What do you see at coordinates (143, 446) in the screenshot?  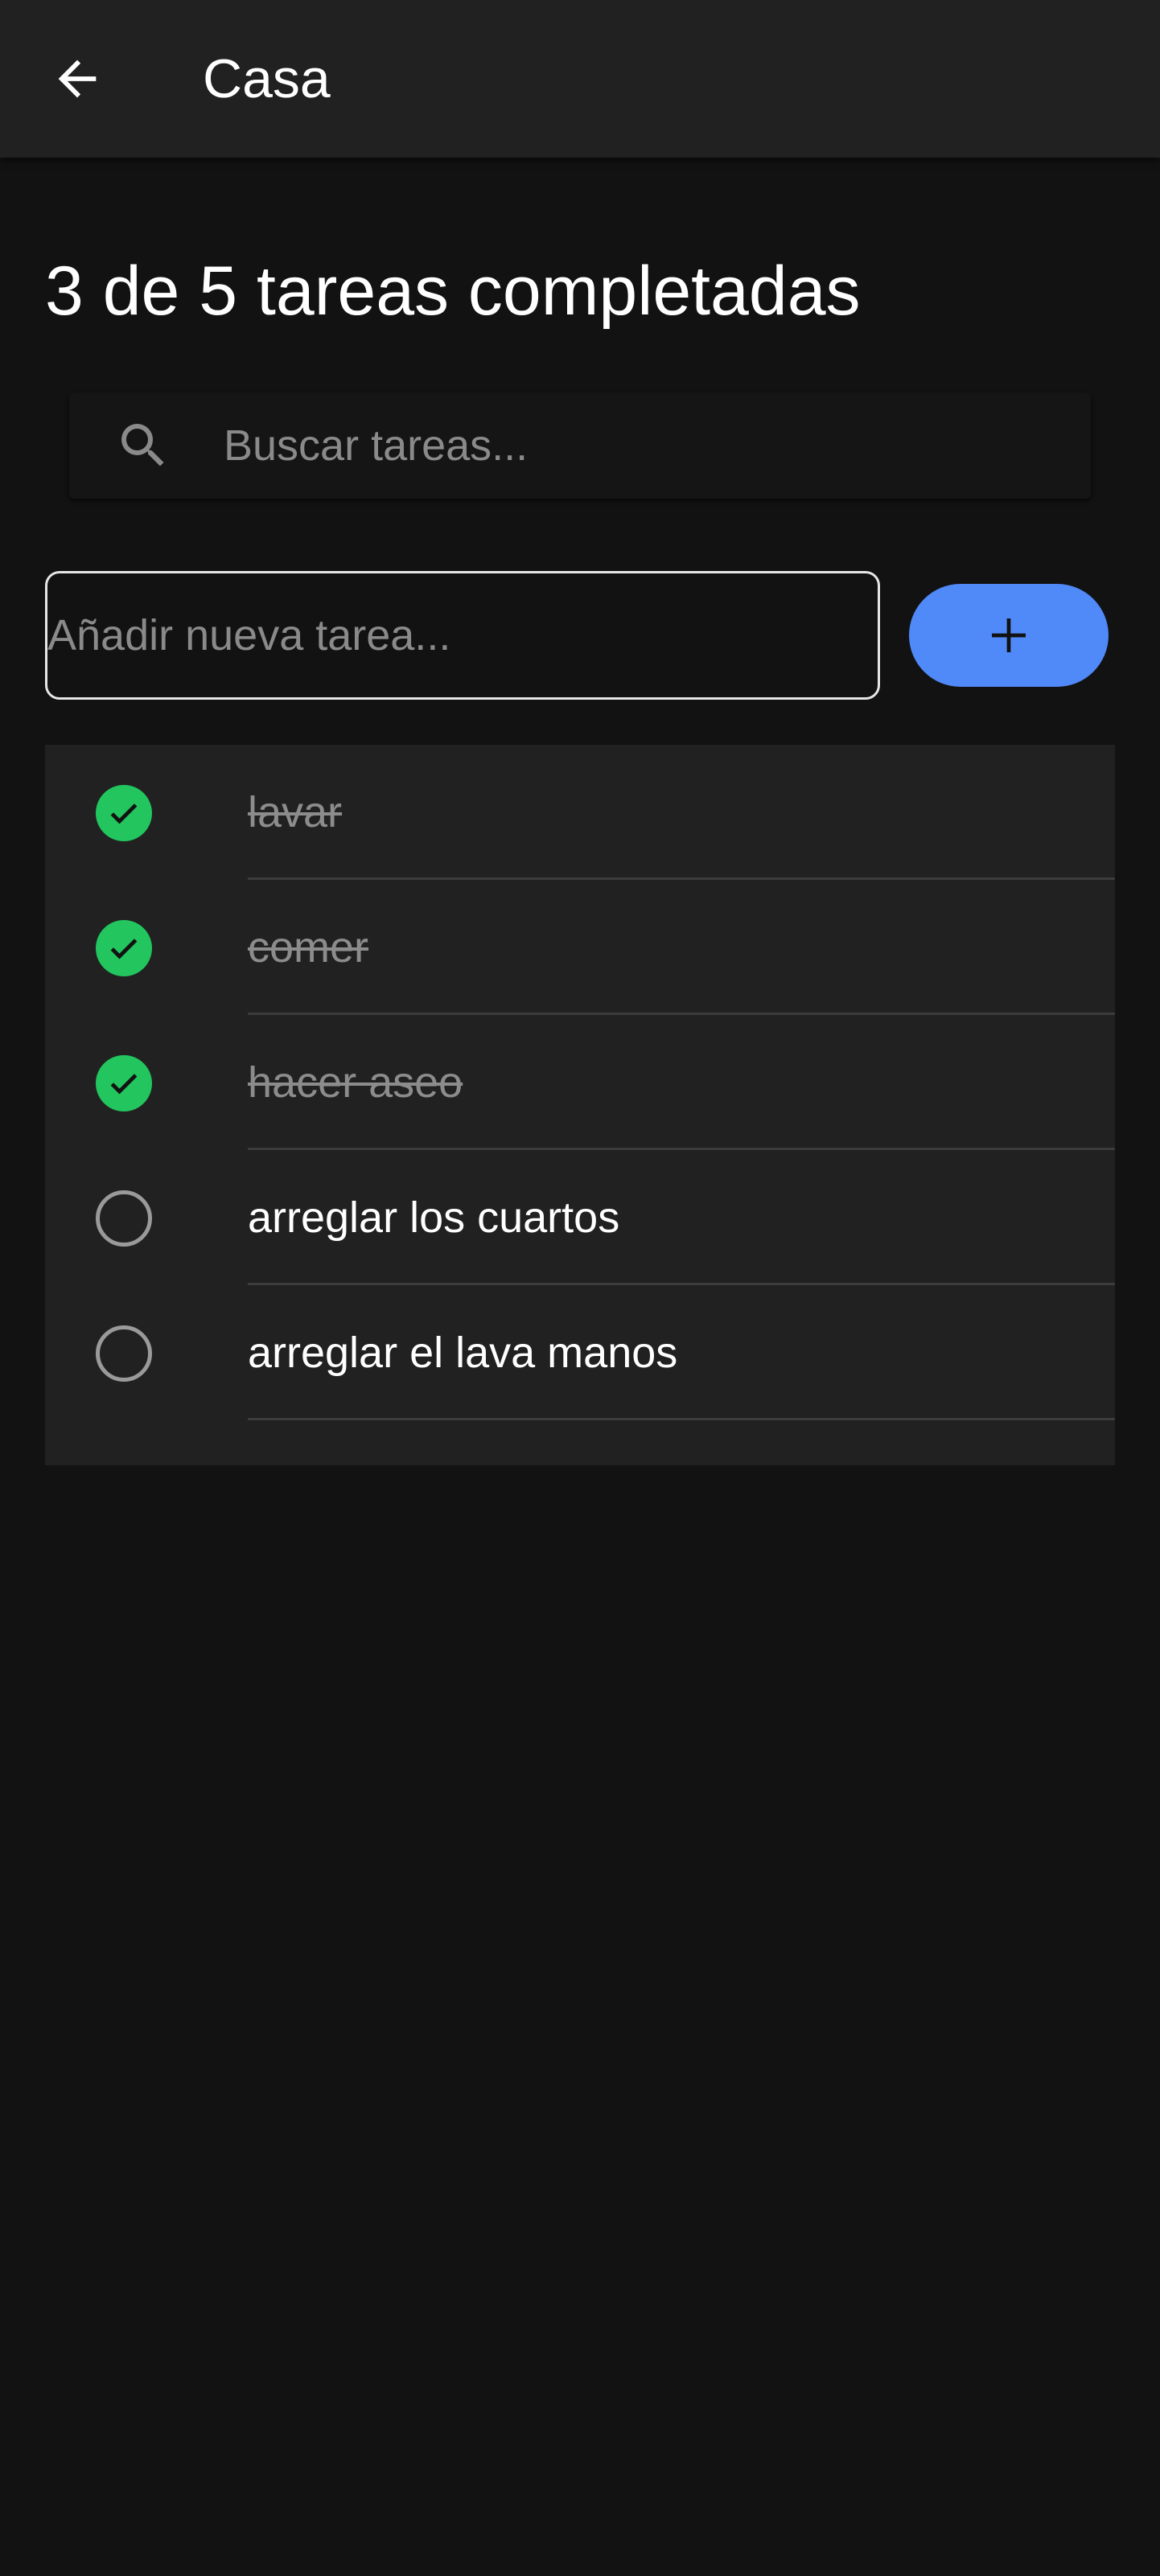 I see `search-icon` at bounding box center [143, 446].